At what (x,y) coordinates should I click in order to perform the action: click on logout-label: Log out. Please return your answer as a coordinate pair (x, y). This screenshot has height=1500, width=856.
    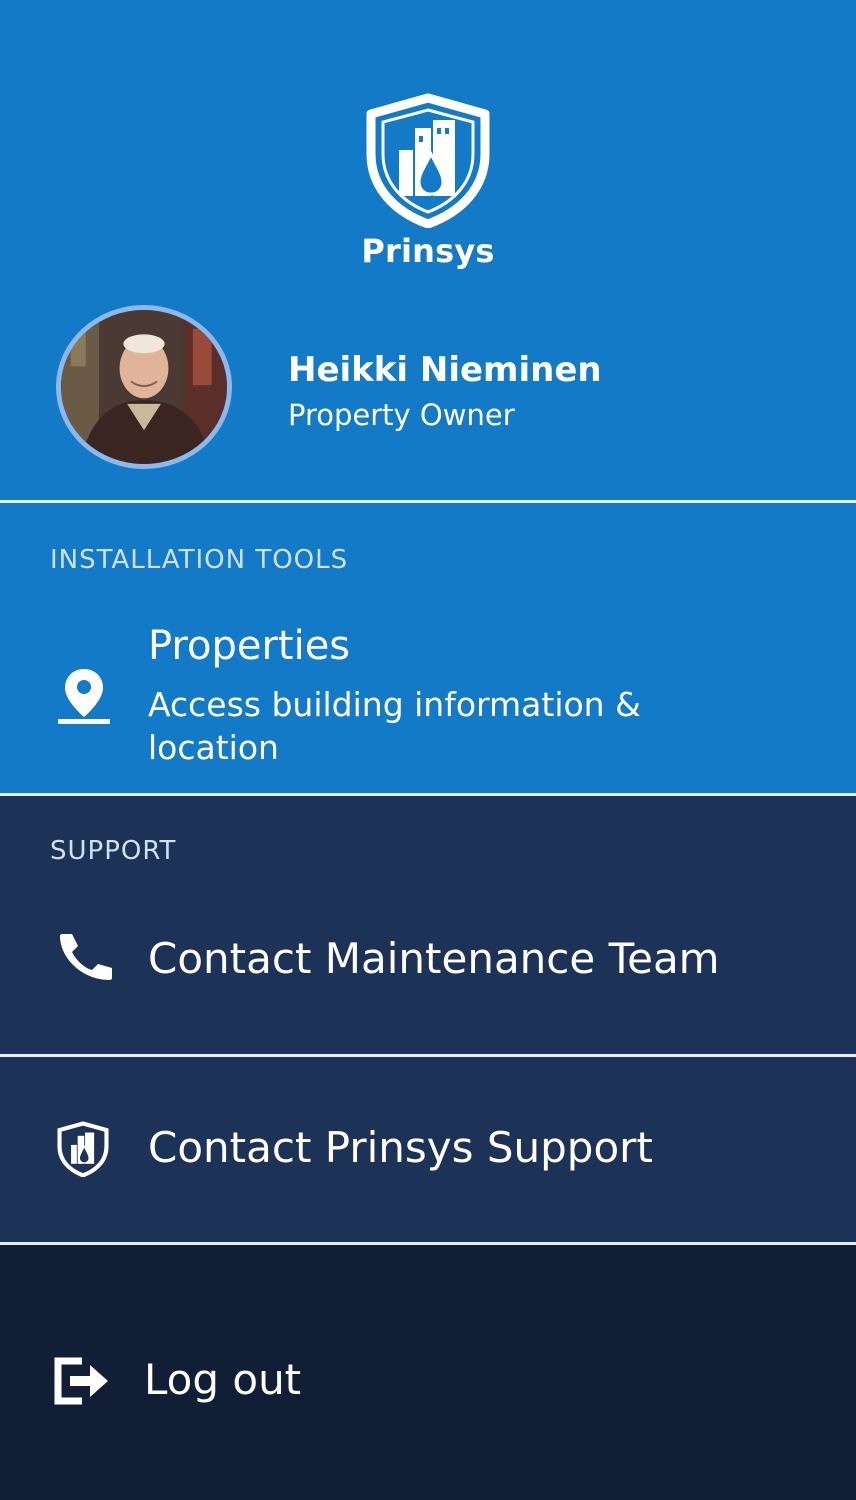
    Looking at the image, I should click on (223, 1379).